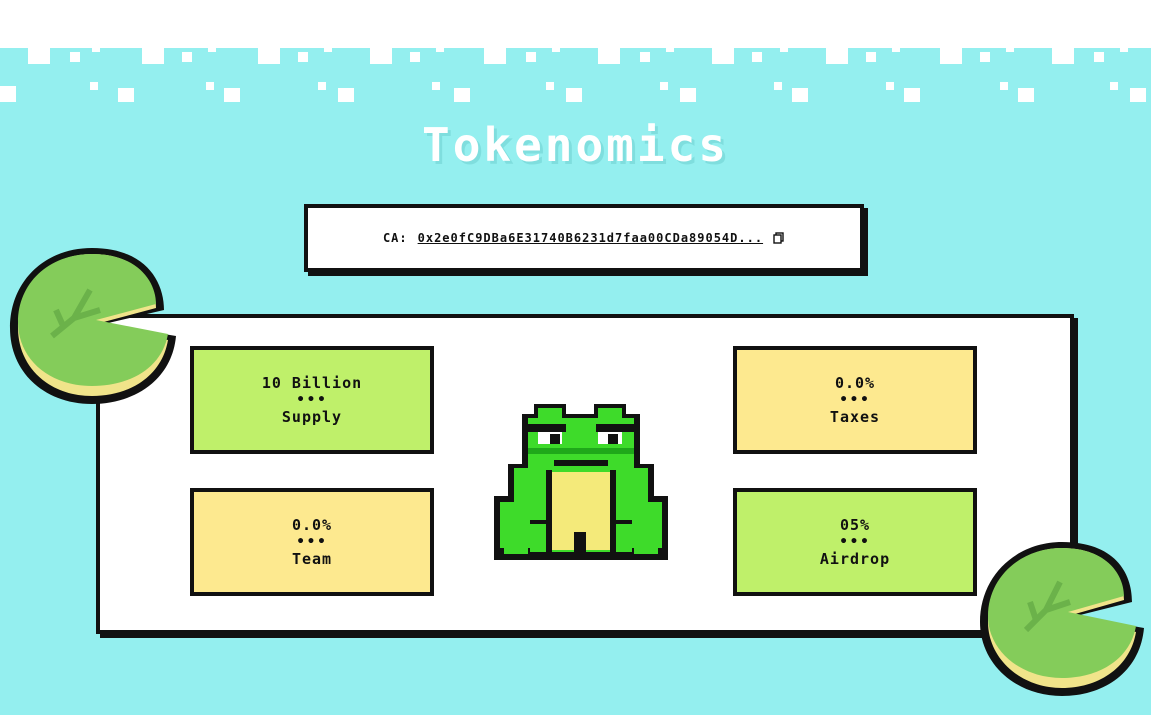 This screenshot has width=1151, height=715. I want to click on stat-value: 05%, so click(855, 525).